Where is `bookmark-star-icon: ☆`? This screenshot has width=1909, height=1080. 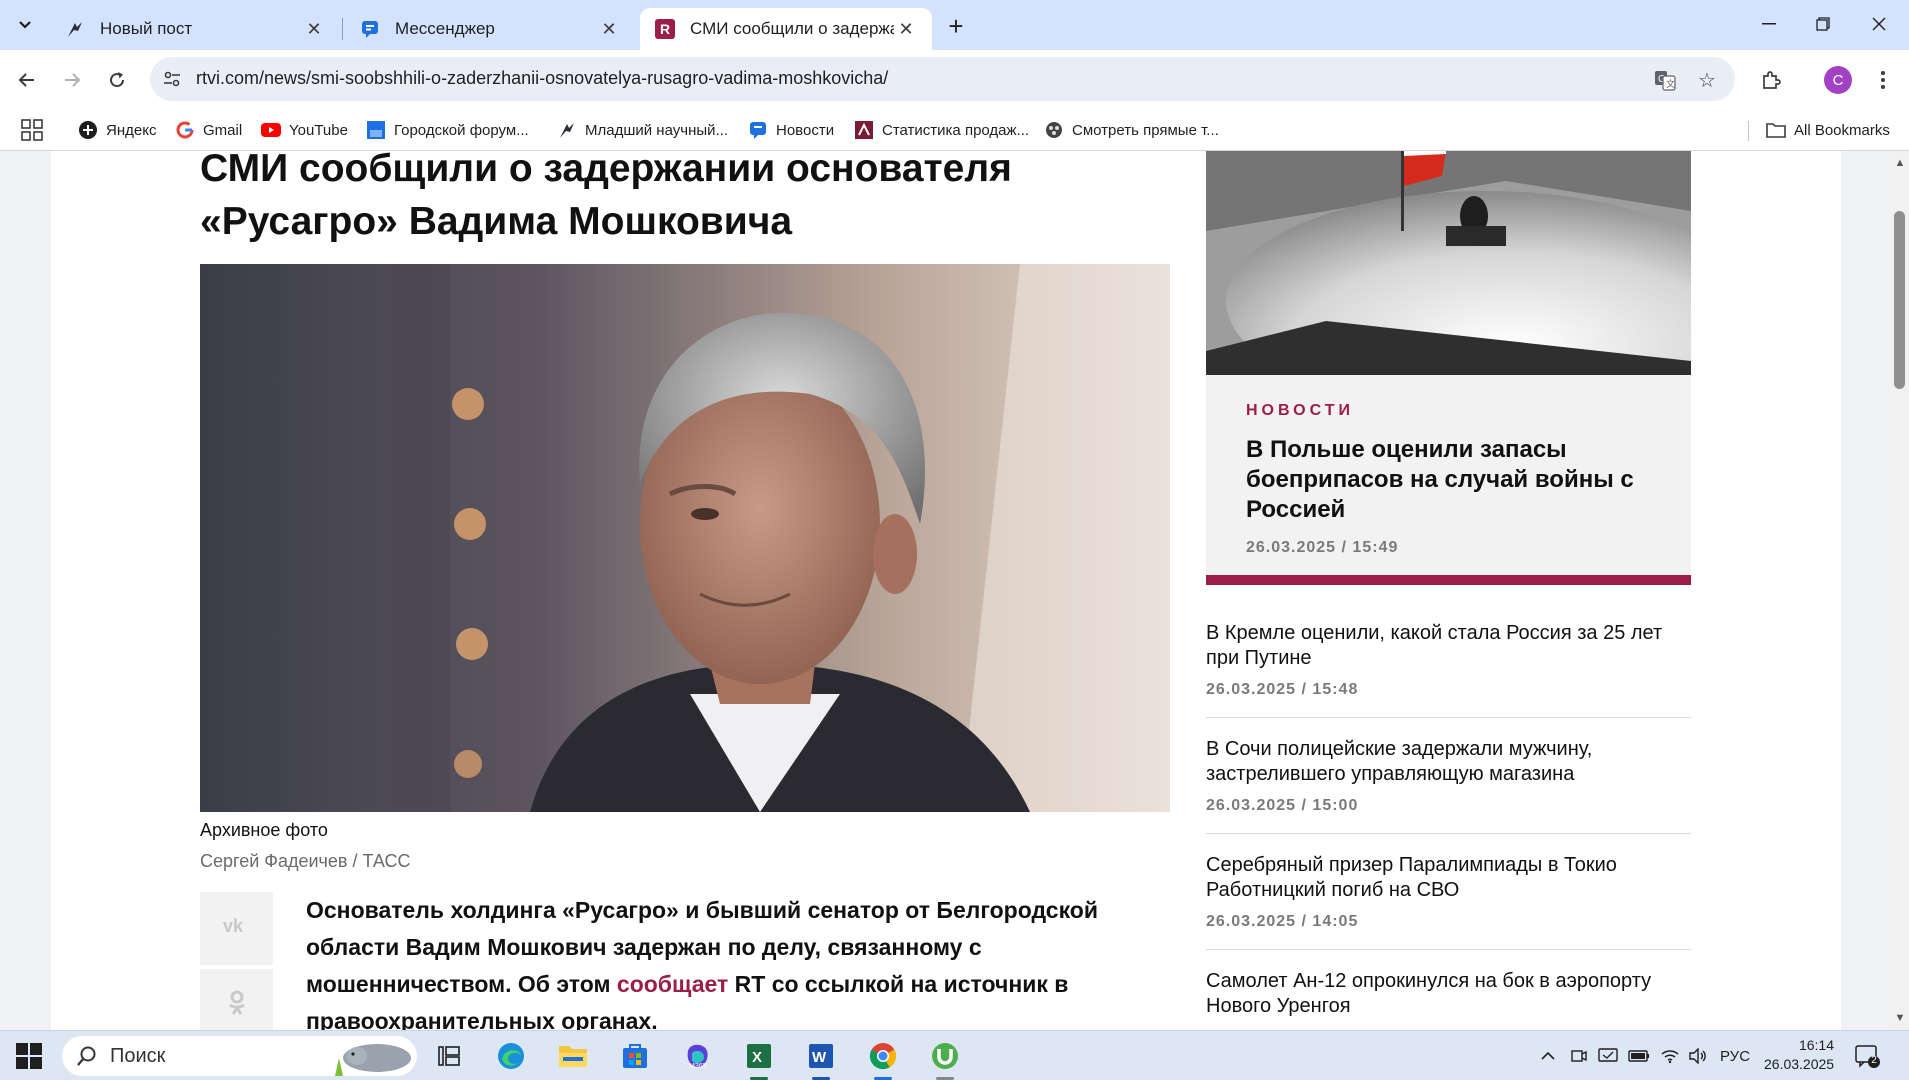
bookmark-star-icon: ☆ is located at coordinates (1707, 80).